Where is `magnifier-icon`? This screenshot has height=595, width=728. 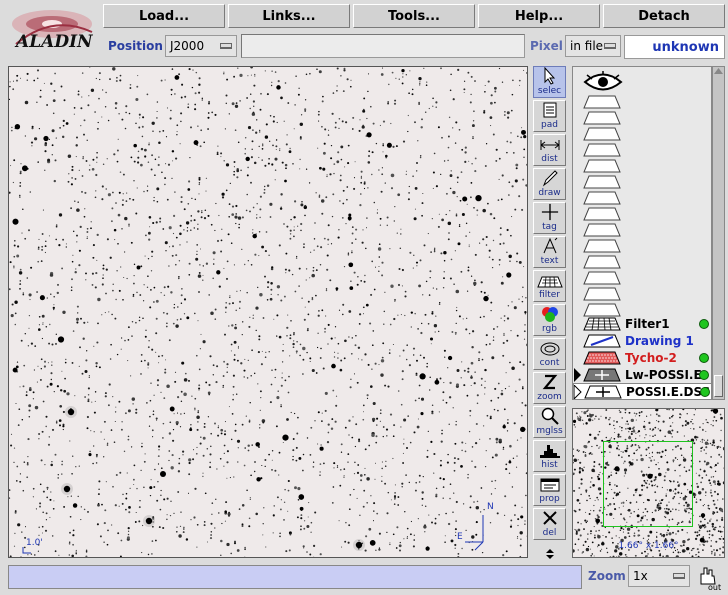
magnifier-icon is located at coordinates (550, 416).